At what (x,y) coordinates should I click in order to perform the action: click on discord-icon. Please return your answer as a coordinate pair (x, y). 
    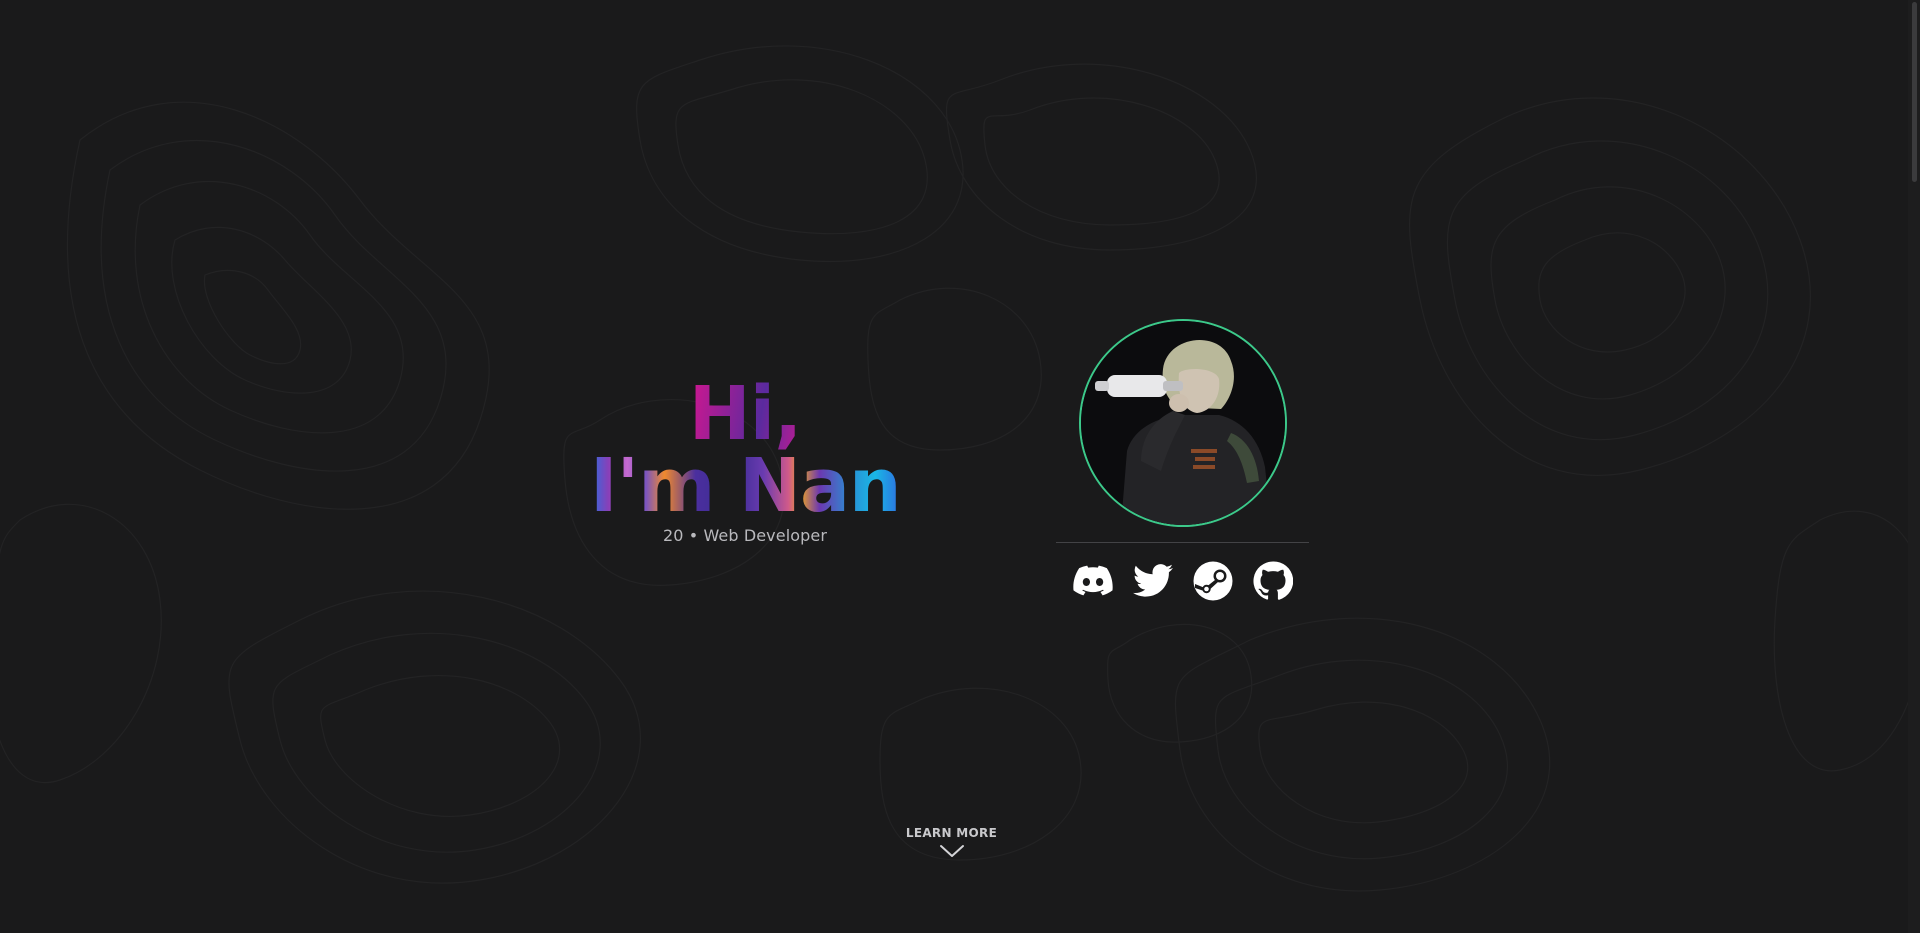
    Looking at the image, I should click on (1093, 580).